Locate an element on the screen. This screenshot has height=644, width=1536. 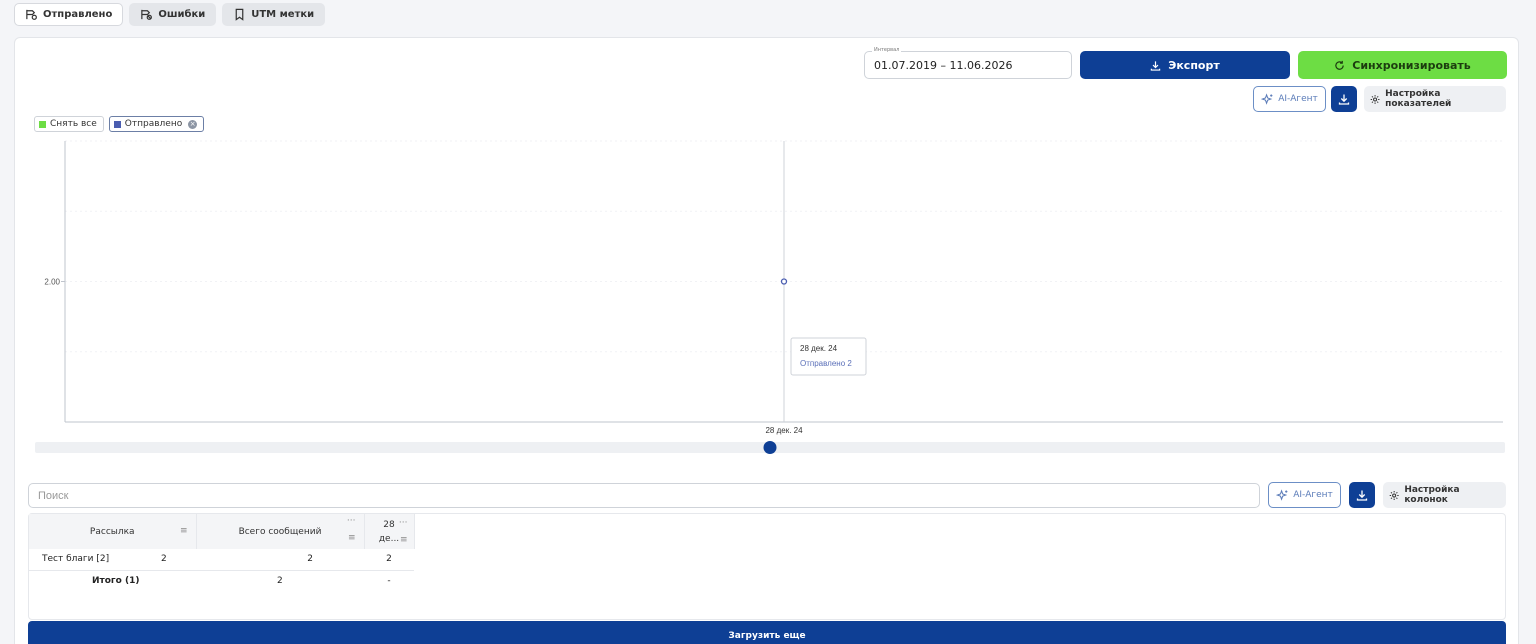
table-total-row: Итого (1) 2 - is located at coordinates (221, 580).